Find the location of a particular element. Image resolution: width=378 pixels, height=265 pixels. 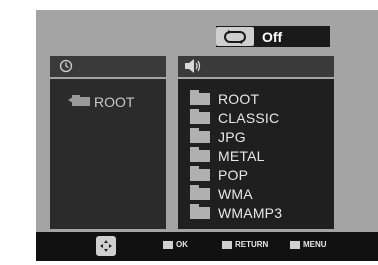

list-item: ROOT is located at coordinates (236, 98).